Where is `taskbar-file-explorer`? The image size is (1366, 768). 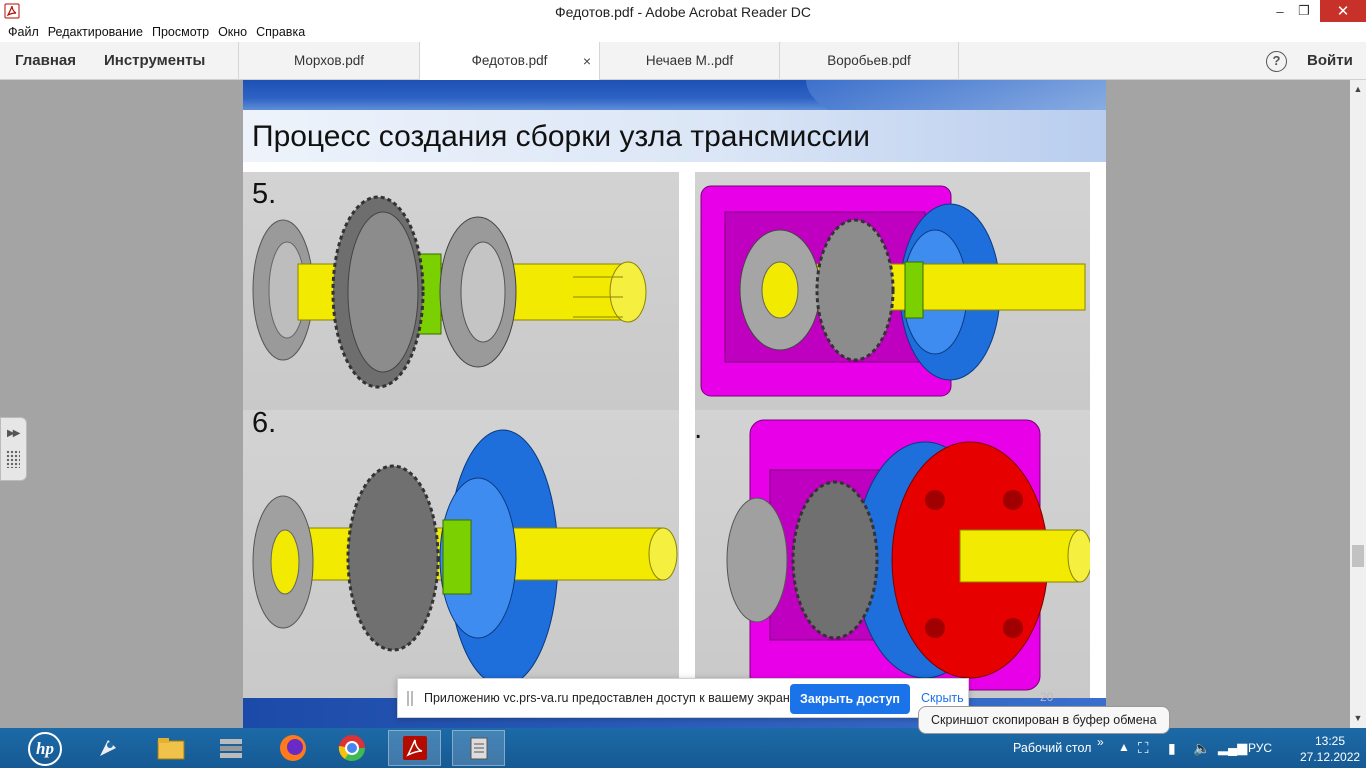 taskbar-file-explorer is located at coordinates (170, 748).